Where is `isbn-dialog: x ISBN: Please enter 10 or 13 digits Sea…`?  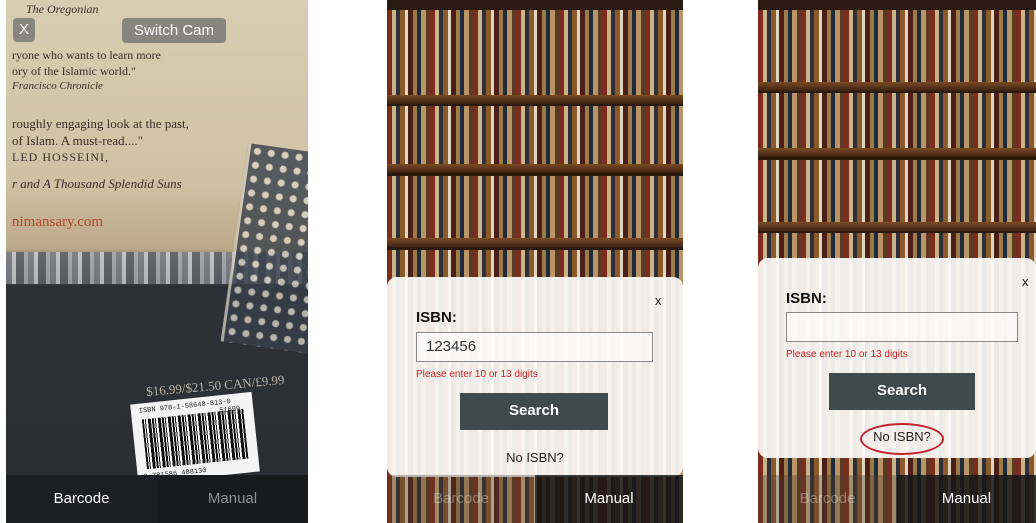
isbn-dialog: x ISBN: Please enter 10 or 13 digits Sea… is located at coordinates (897, 358).